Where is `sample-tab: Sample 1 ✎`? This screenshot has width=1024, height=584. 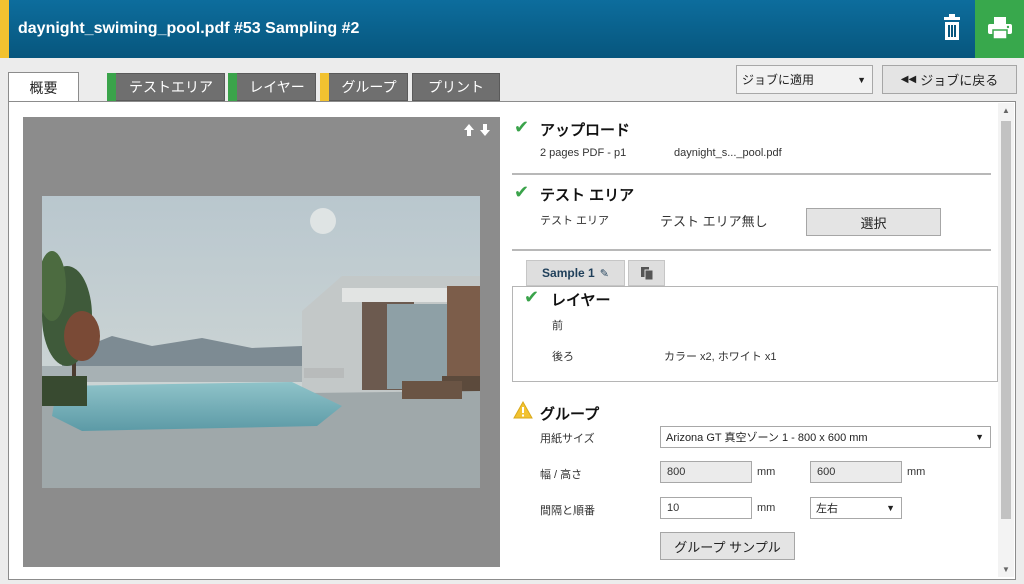 sample-tab: Sample 1 ✎ is located at coordinates (575, 273).